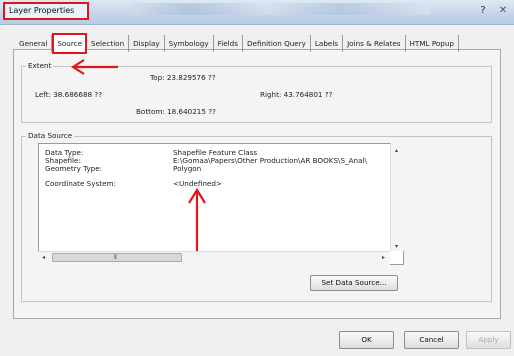 This screenshot has width=514, height=356. I want to click on cancel-button: Cancel, so click(431, 340).